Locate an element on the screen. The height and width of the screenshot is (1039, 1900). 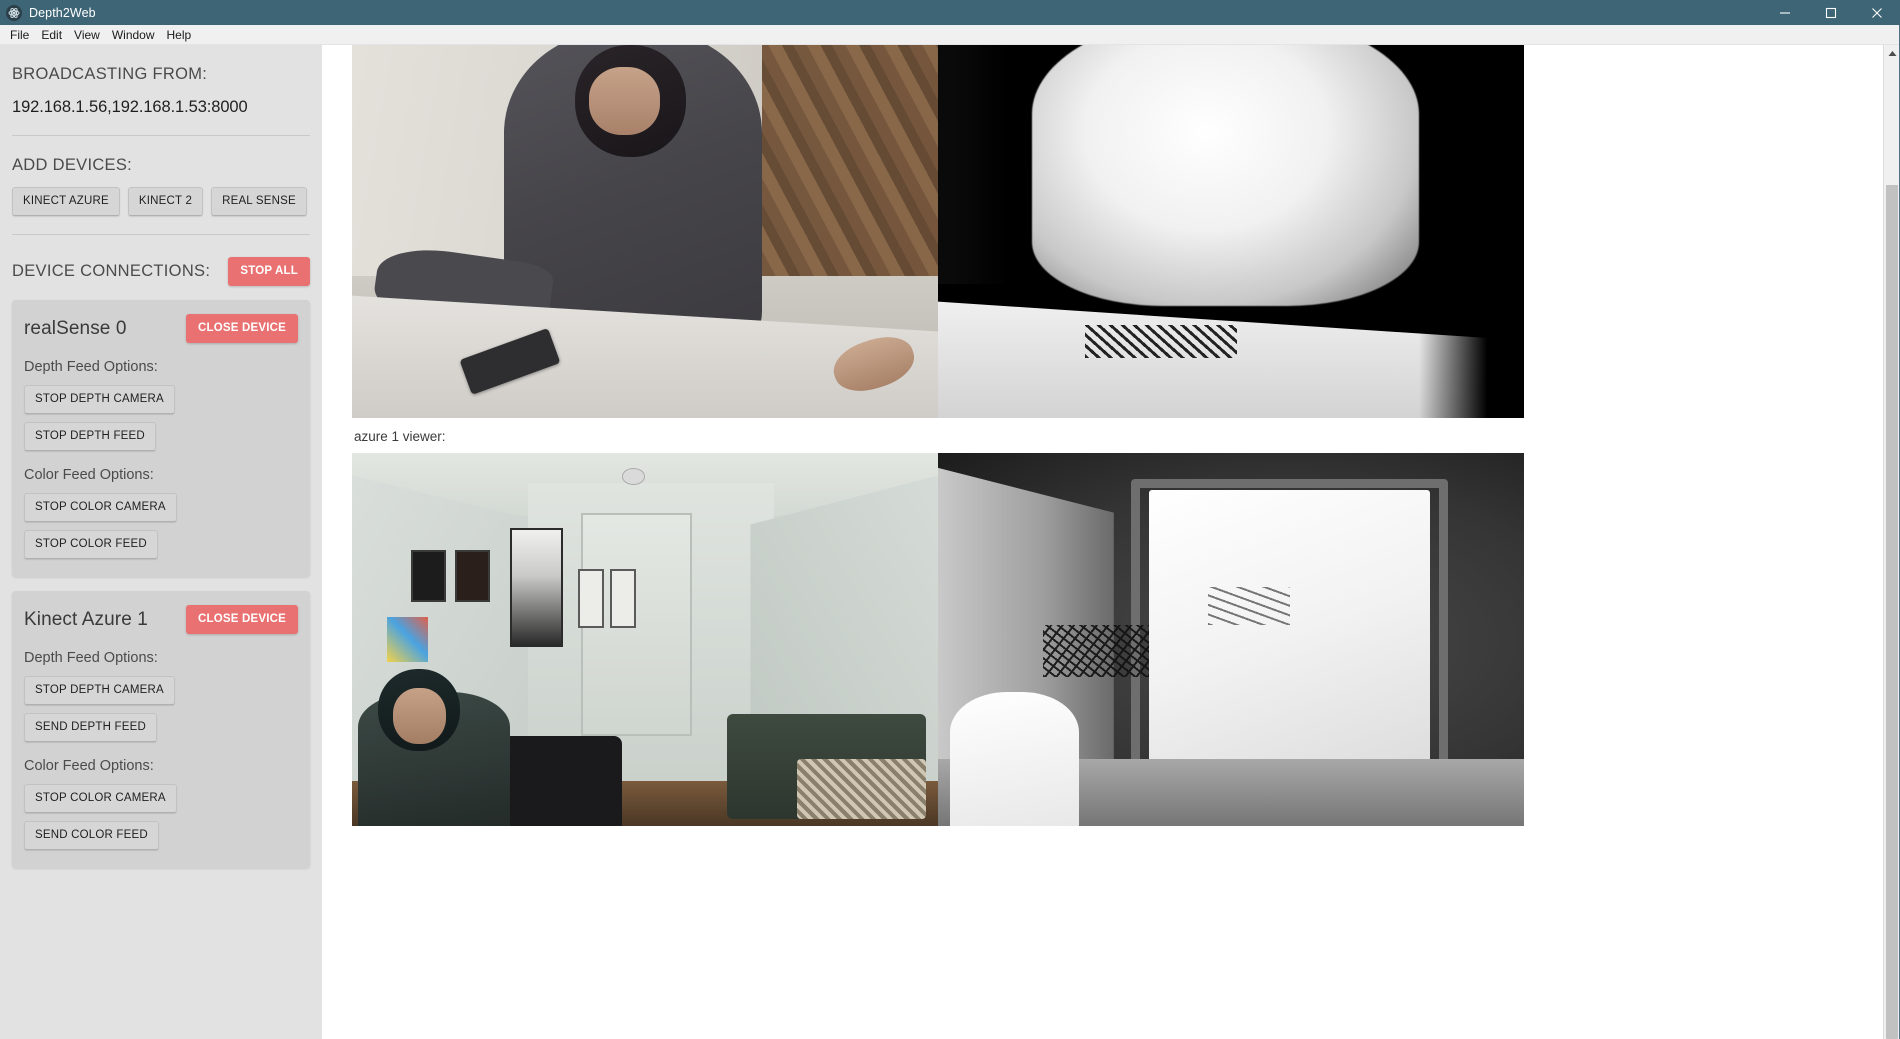
device-connections-header: DEVICE CONNECTIONS: STOP ALL is located at coordinates (161, 271).